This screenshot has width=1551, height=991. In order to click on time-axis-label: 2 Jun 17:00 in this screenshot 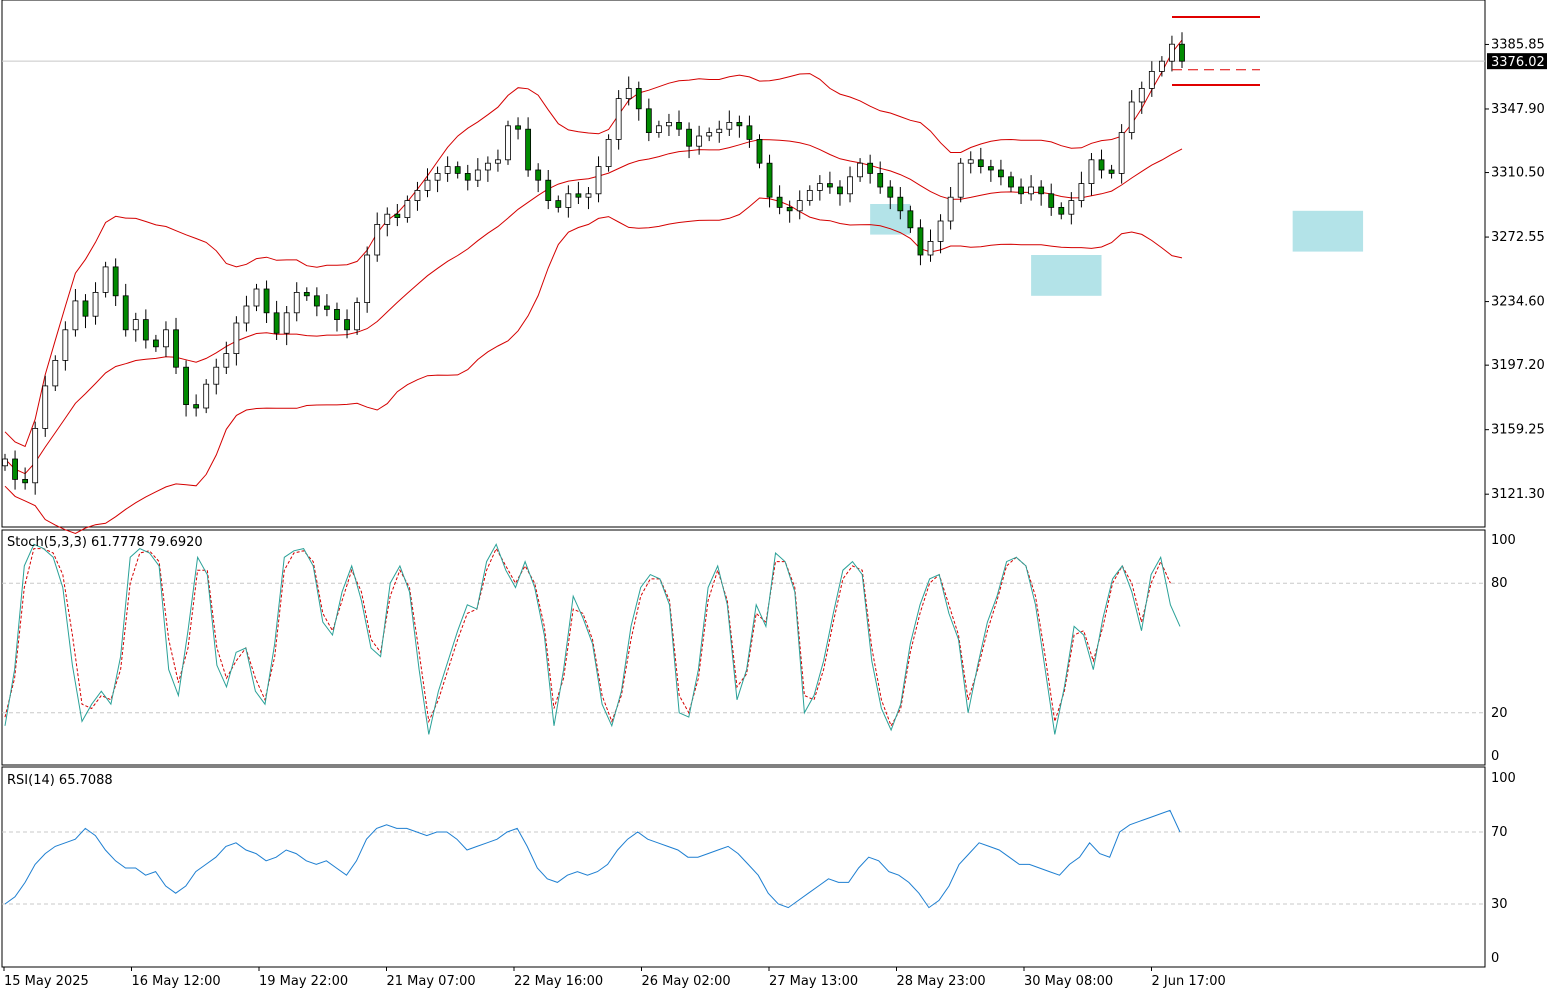, I will do `click(1189, 981)`.